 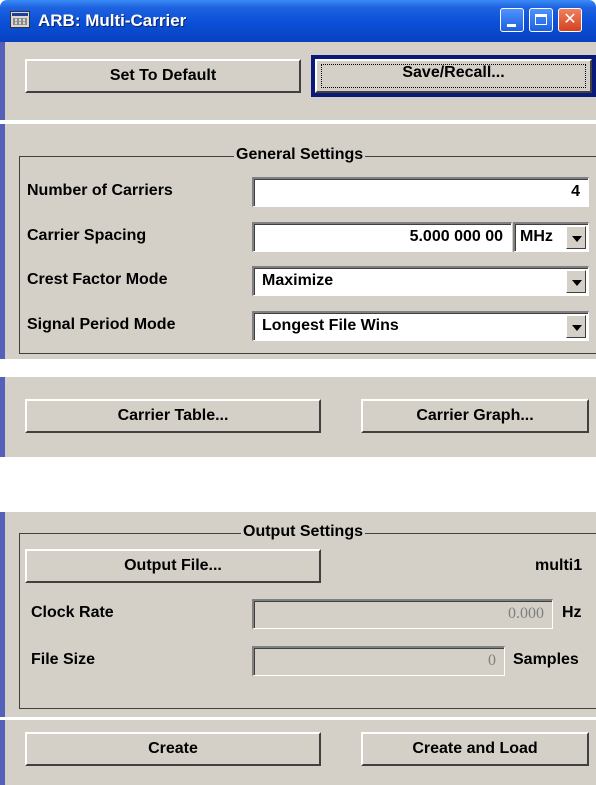 What do you see at coordinates (420, 281) in the screenshot?
I see `crest-factor-mode-select: Maximize` at bounding box center [420, 281].